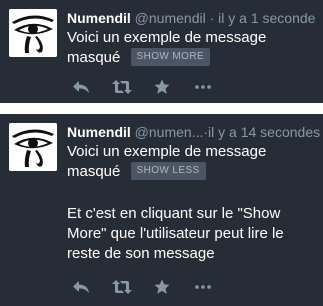  I want to click on timestamp: il y a 1 seconde, so click(266, 18).